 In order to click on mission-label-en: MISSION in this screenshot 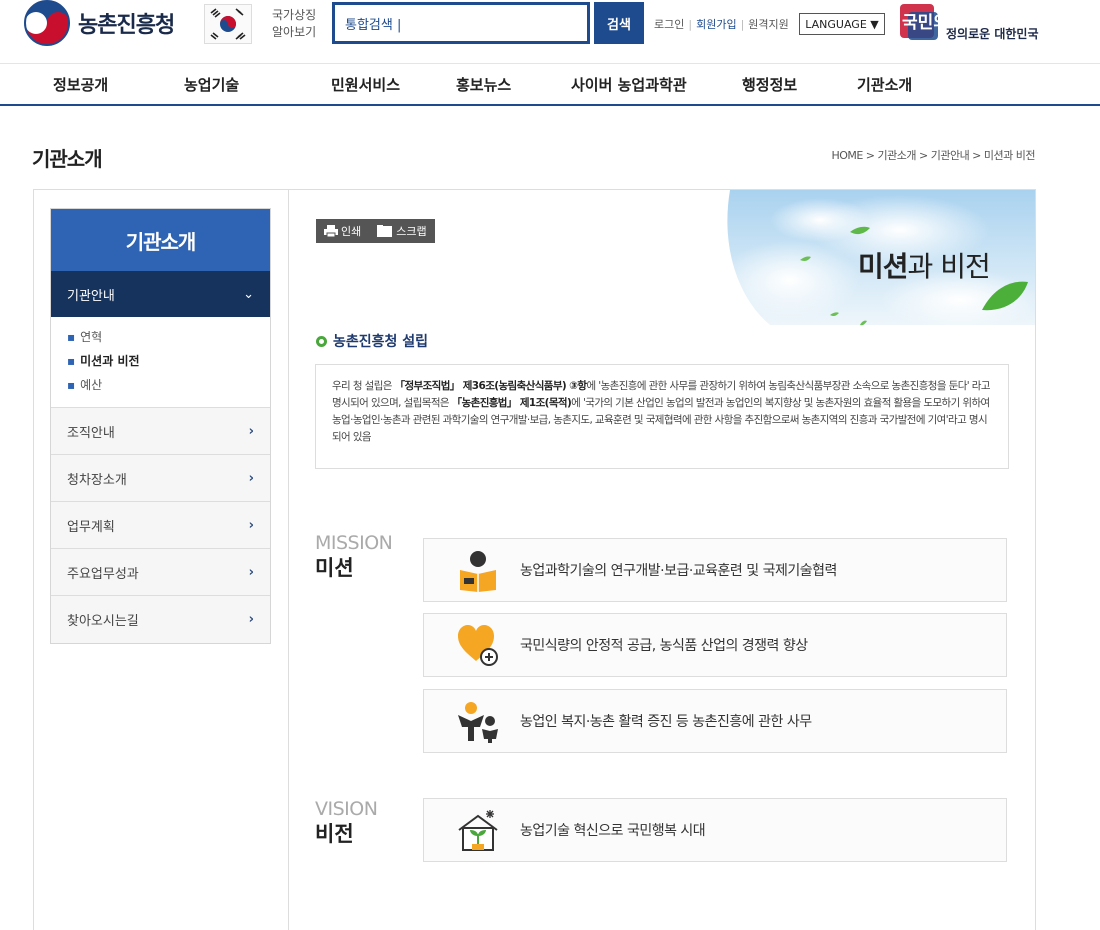, I will do `click(354, 543)`.